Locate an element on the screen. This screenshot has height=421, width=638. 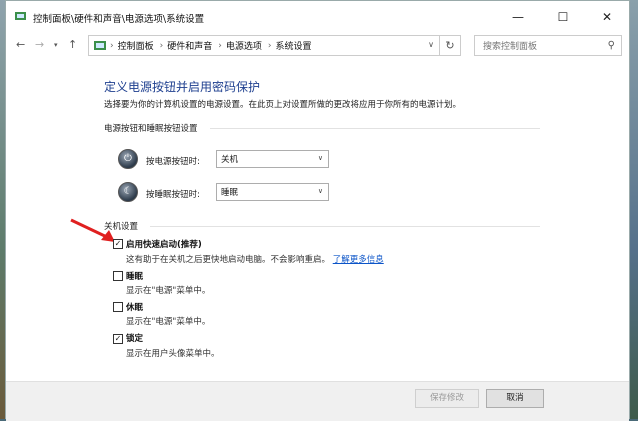
breadcrumb-item-hardware-sound: 硬件和声音 is located at coordinates (189, 45).